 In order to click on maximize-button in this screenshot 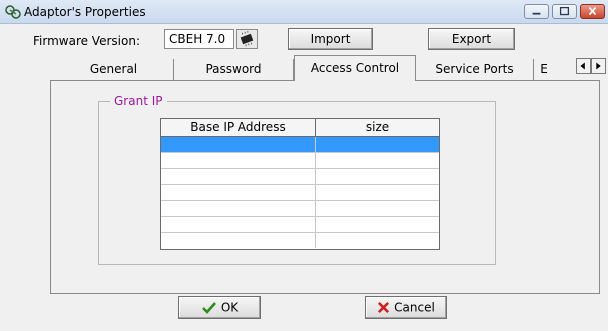, I will do `click(564, 11)`.